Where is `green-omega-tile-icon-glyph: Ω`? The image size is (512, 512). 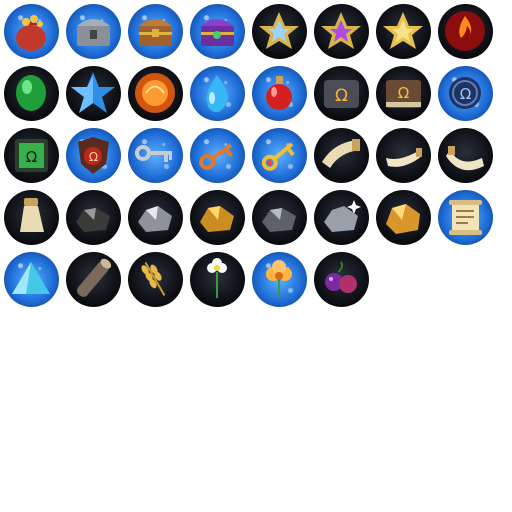 green-omega-tile-icon-glyph: Ω is located at coordinates (31, 155).